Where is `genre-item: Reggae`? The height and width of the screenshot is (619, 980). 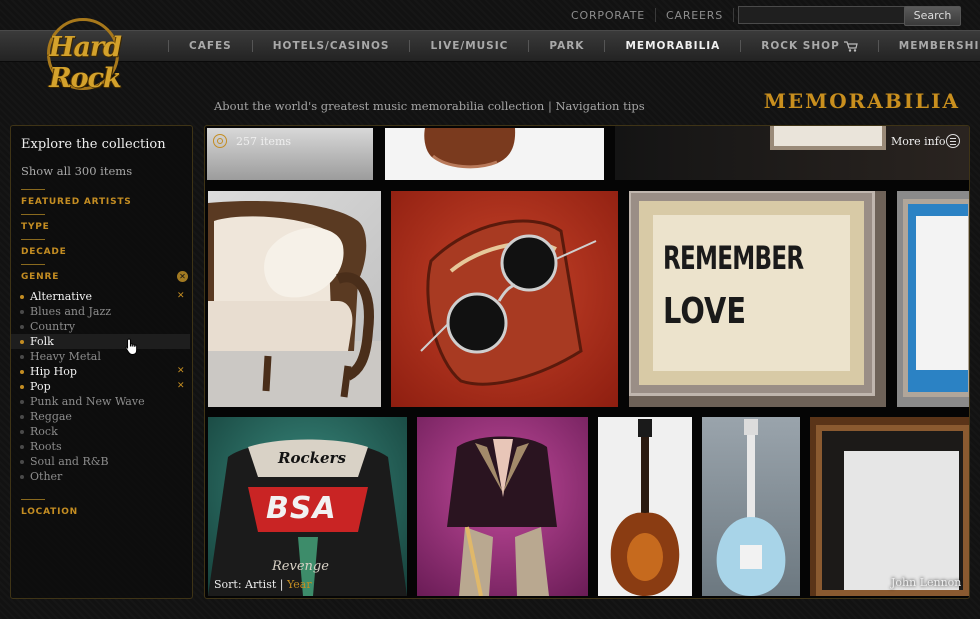
genre-item: Reggae is located at coordinates (101, 416).